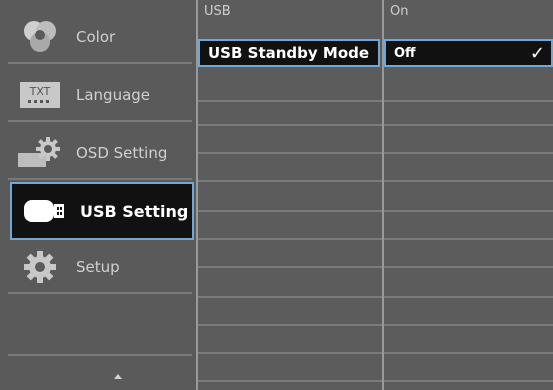 Image resolution: width=553 pixels, height=390 pixels. I want to click on usb-icon, so click(44, 211).